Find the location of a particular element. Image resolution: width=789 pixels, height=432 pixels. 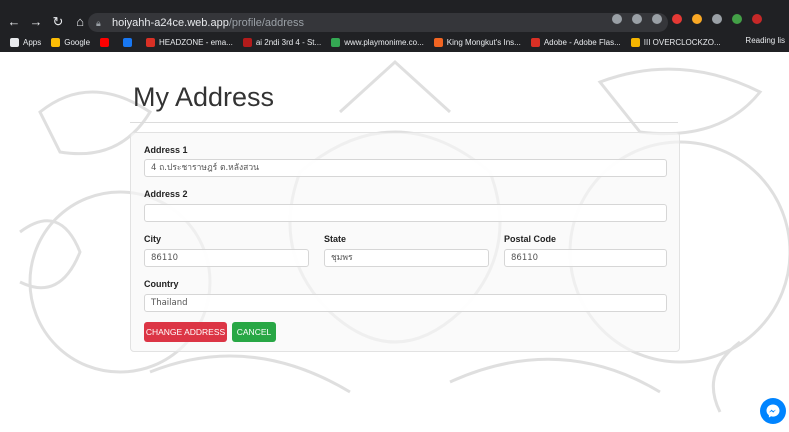

profile-avatar is located at coordinates (757, 19).